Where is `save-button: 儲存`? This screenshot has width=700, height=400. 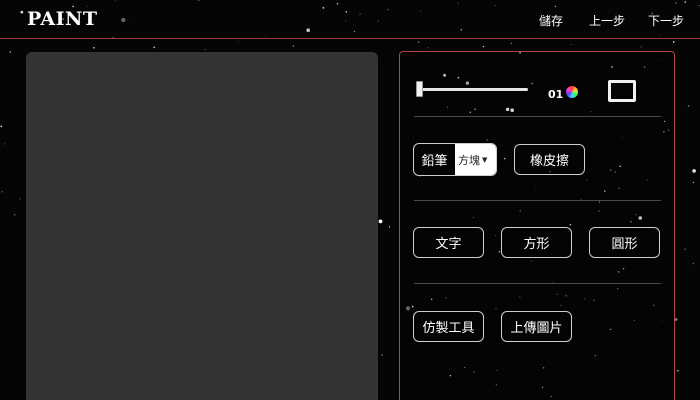 save-button: 儲存 is located at coordinates (551, 20).